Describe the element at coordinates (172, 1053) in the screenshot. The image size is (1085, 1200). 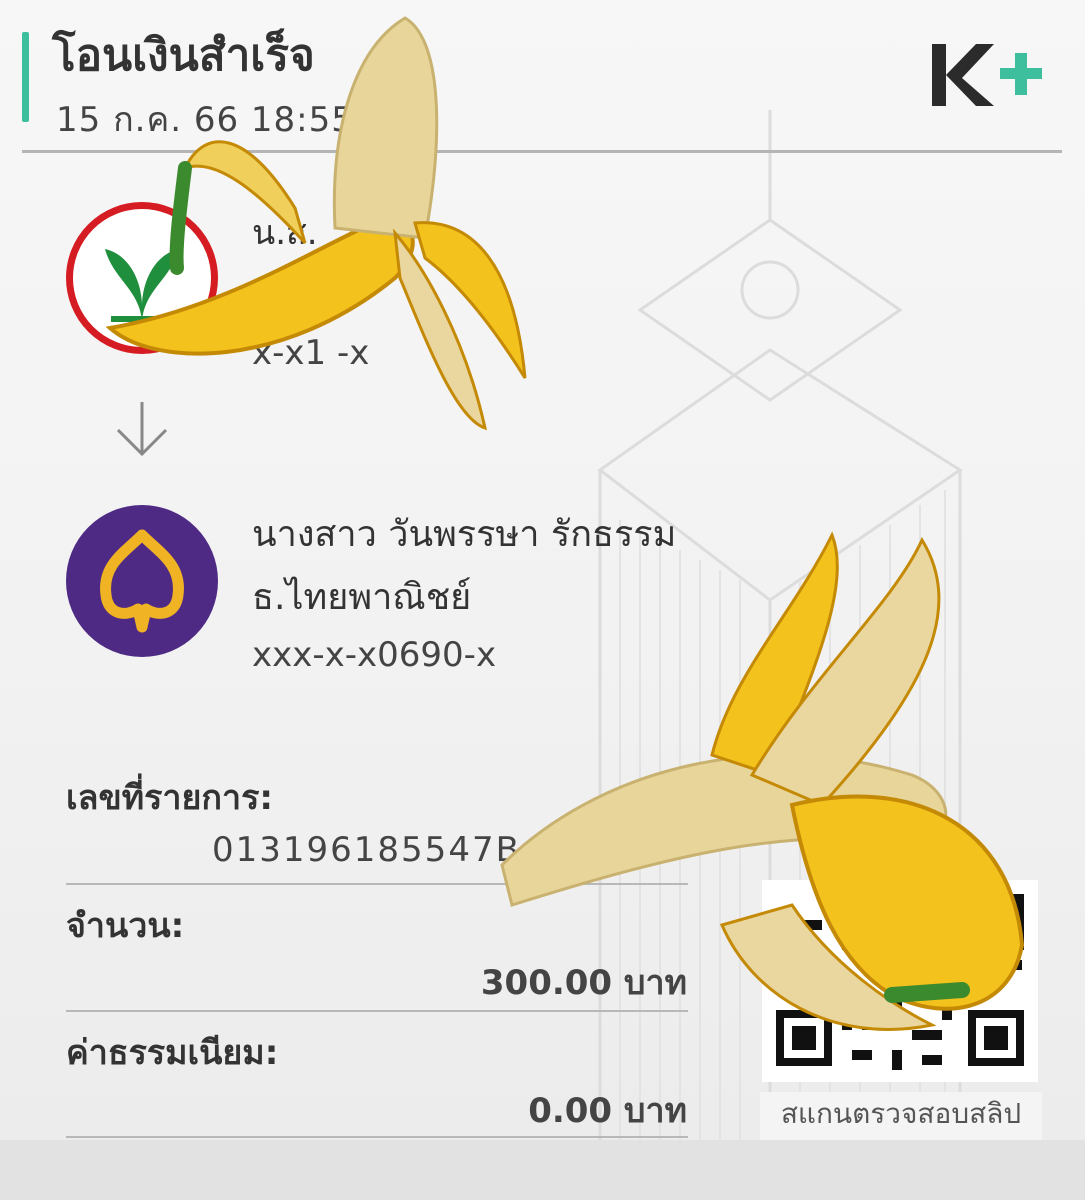
I see `fee-label: ค่าธรรมเนียม:` at that location.